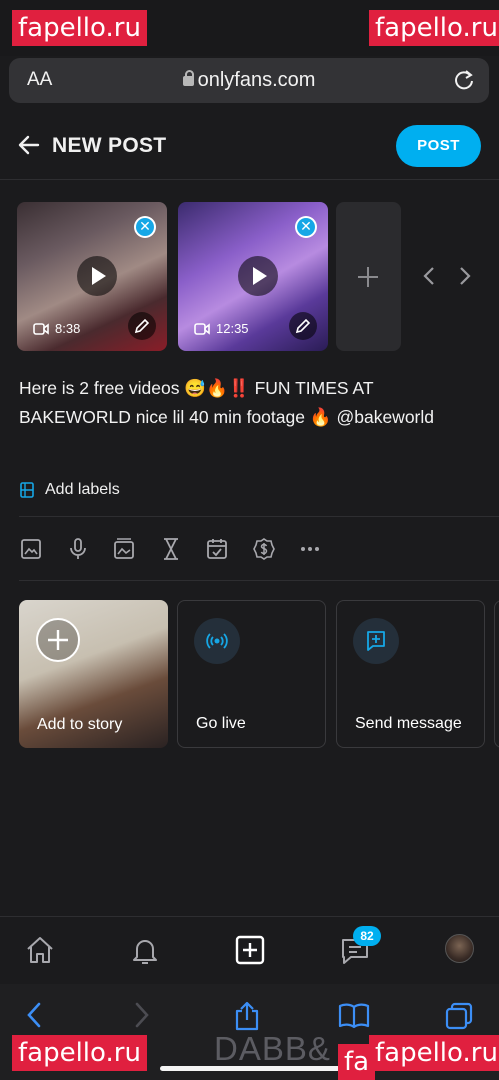 This screenshot has height=1080, width=499. I want to click on calendar-check-icon, so click(228, 549).